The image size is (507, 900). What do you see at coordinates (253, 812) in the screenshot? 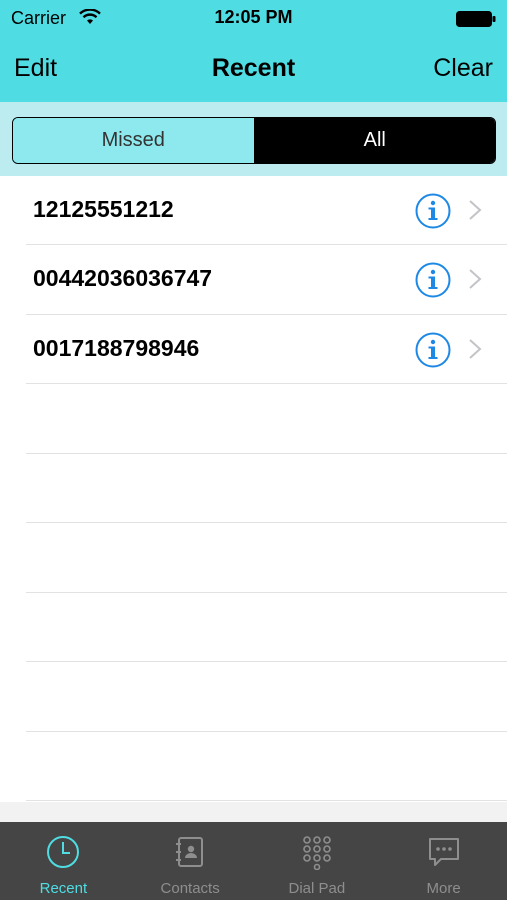
I see `list-footer-spacer` at bounding box center [253, 812].